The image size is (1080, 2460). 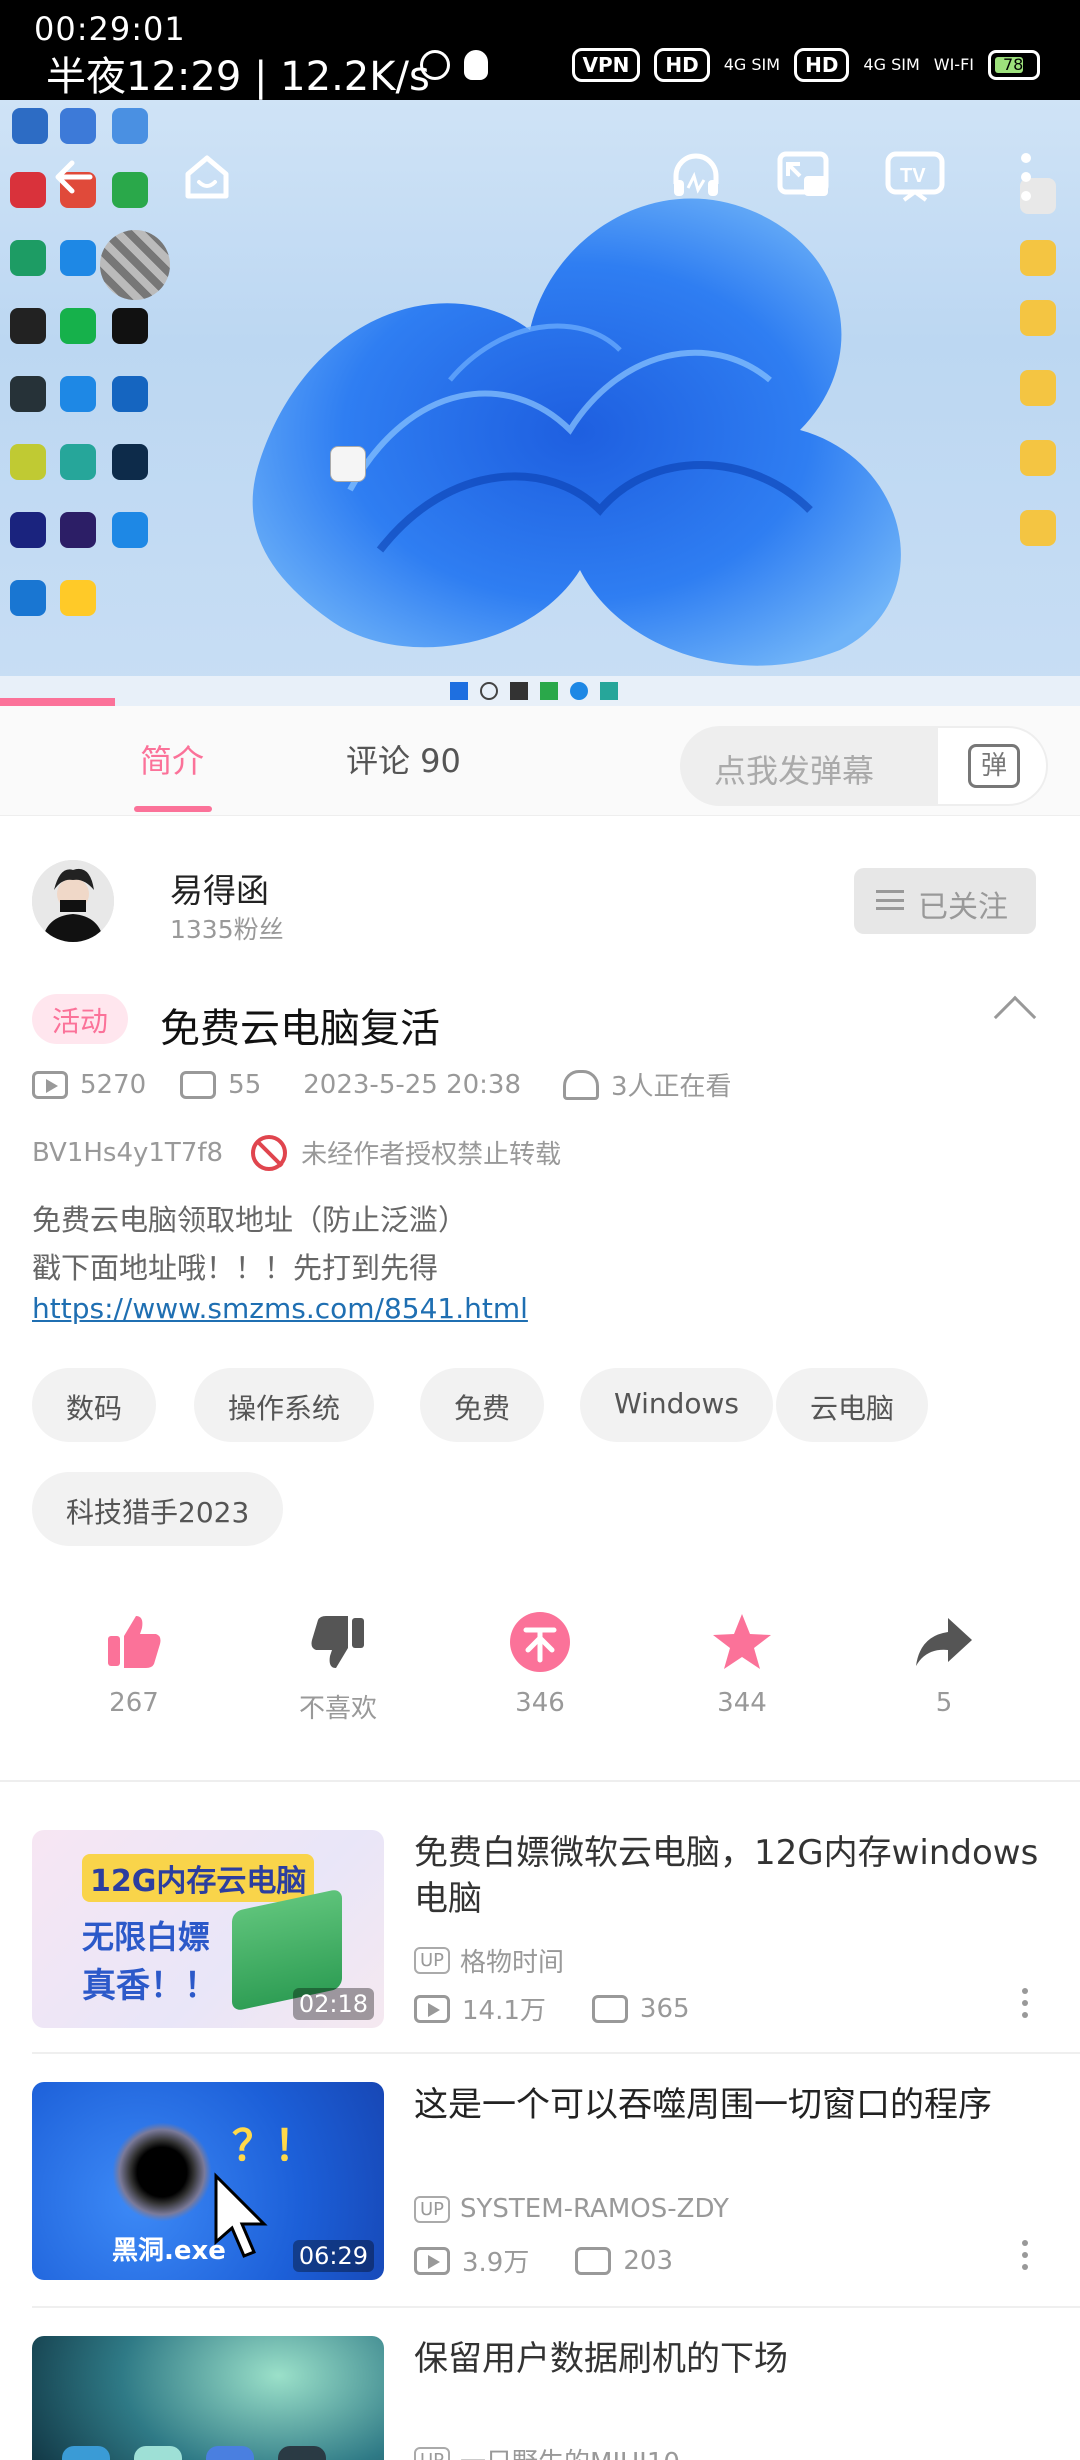 What do you see at coordinates (552, 2008) in the screenshot?
I see `recommended-stats: 14.1万 365` at bounding box center [552, 2008].